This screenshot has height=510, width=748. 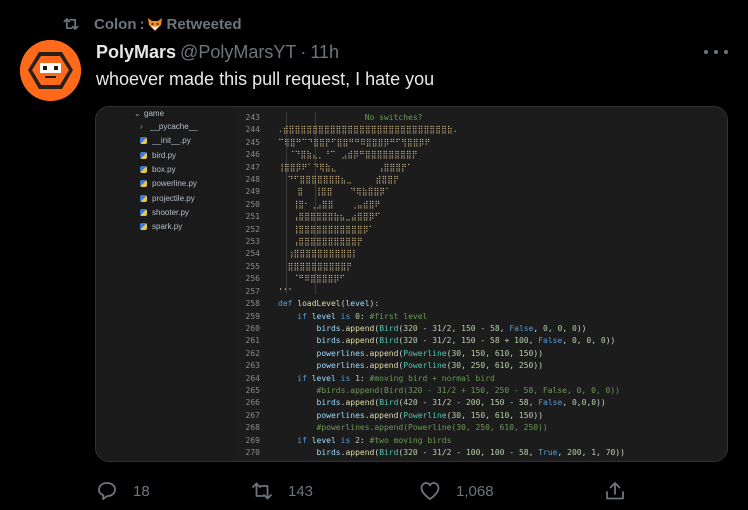 I want to click on retweeted-label: Retweeted, so click(x=204, y=24).